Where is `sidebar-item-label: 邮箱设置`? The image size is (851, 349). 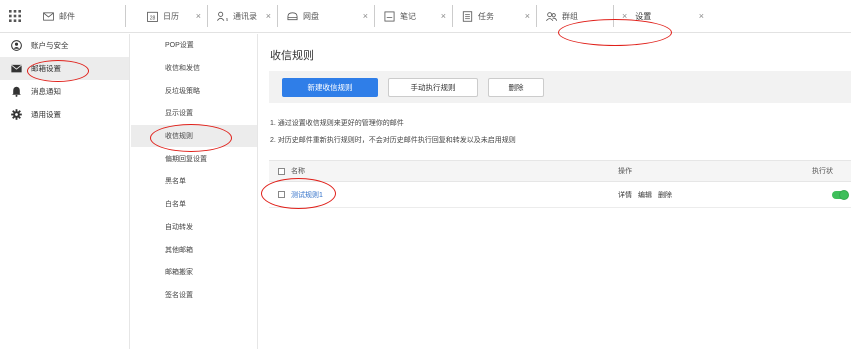
sidebar-item-label: 邮箱设置 is located at coordinates (46, 68).